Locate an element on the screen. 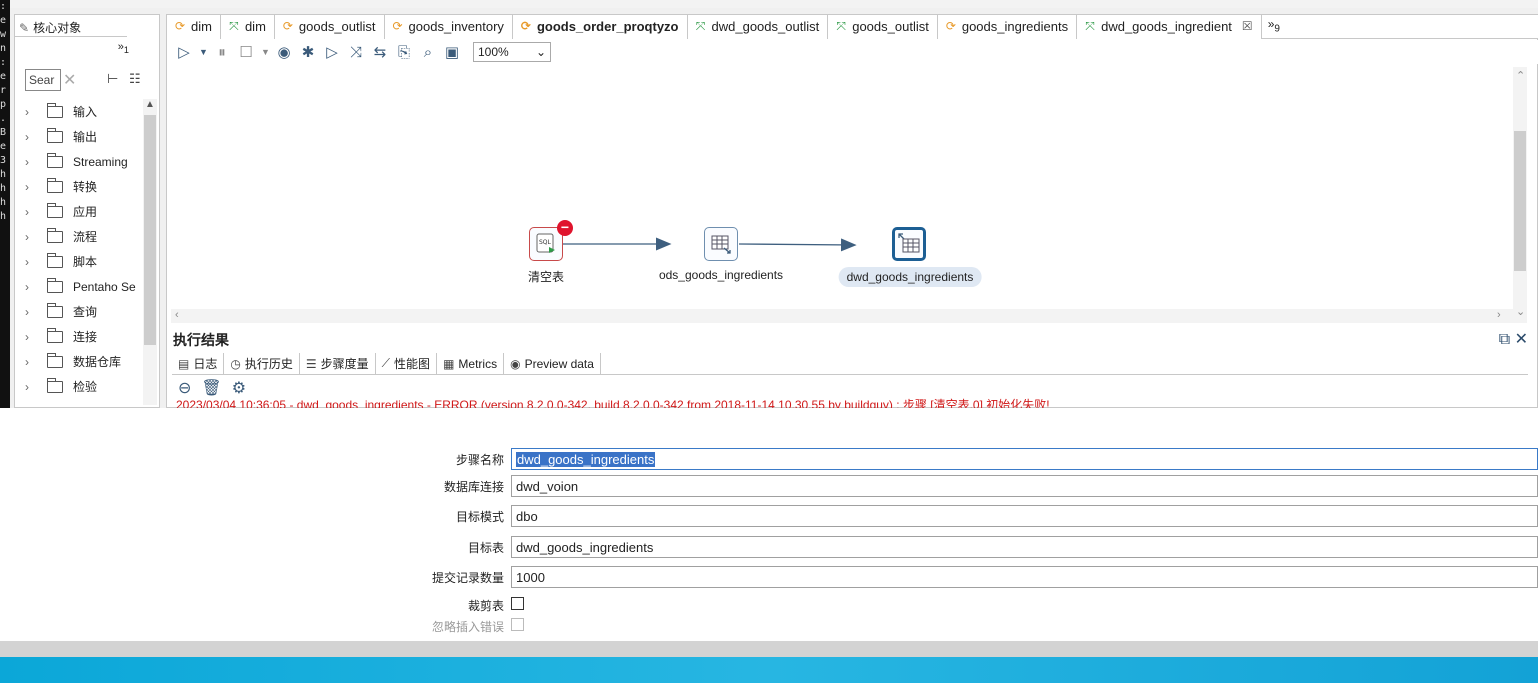 The height and width of the screenshot is (683, 1538). tree-item: › 转换 is located at coordinates (79, 186).